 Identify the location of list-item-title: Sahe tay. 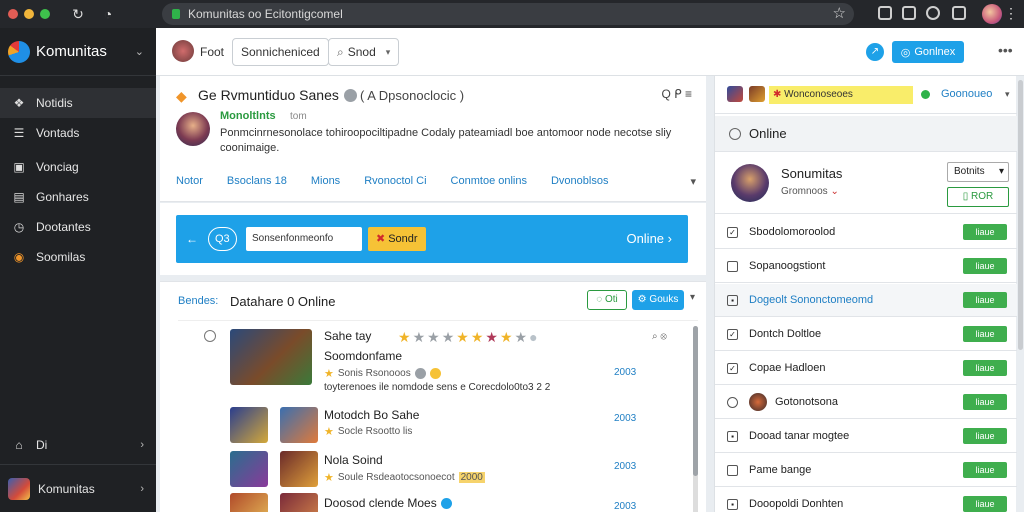
(348, 336).